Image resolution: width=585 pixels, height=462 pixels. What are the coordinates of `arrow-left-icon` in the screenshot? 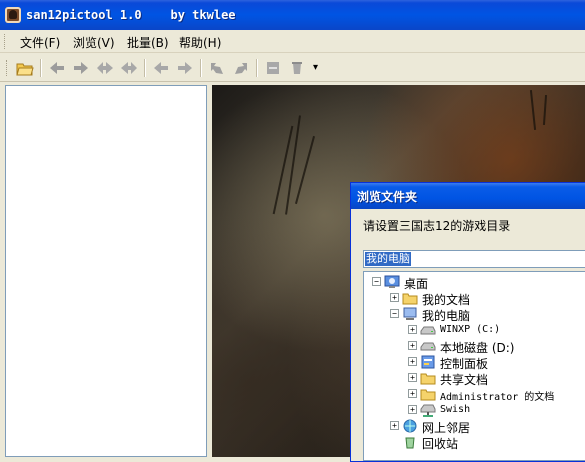 It's located at (57, 68).